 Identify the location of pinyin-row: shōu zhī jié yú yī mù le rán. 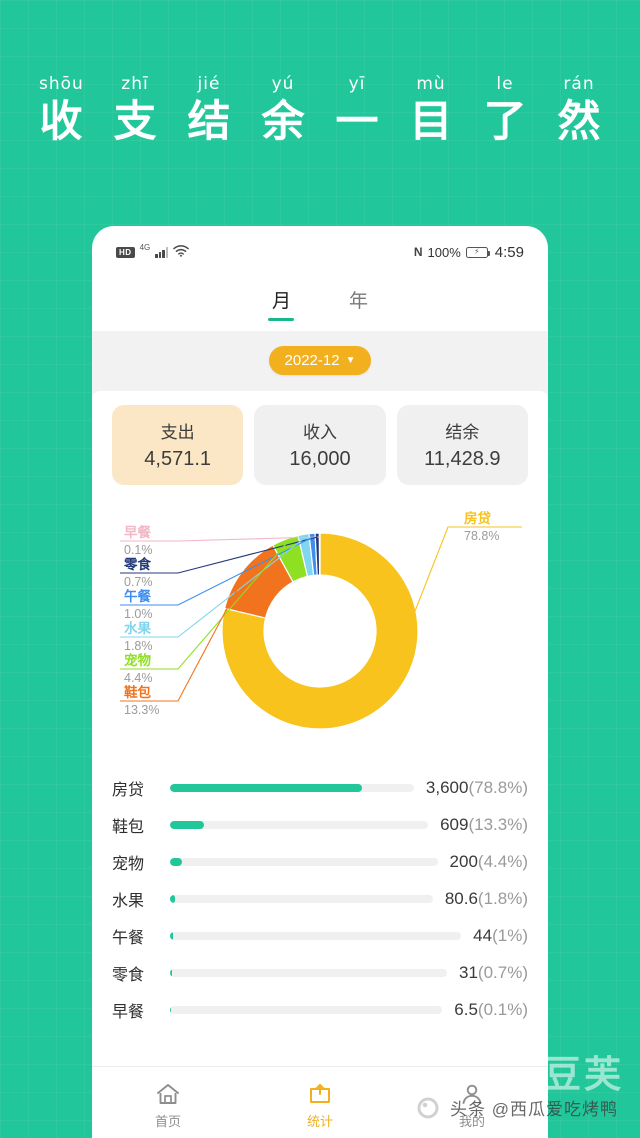
(320, 84).